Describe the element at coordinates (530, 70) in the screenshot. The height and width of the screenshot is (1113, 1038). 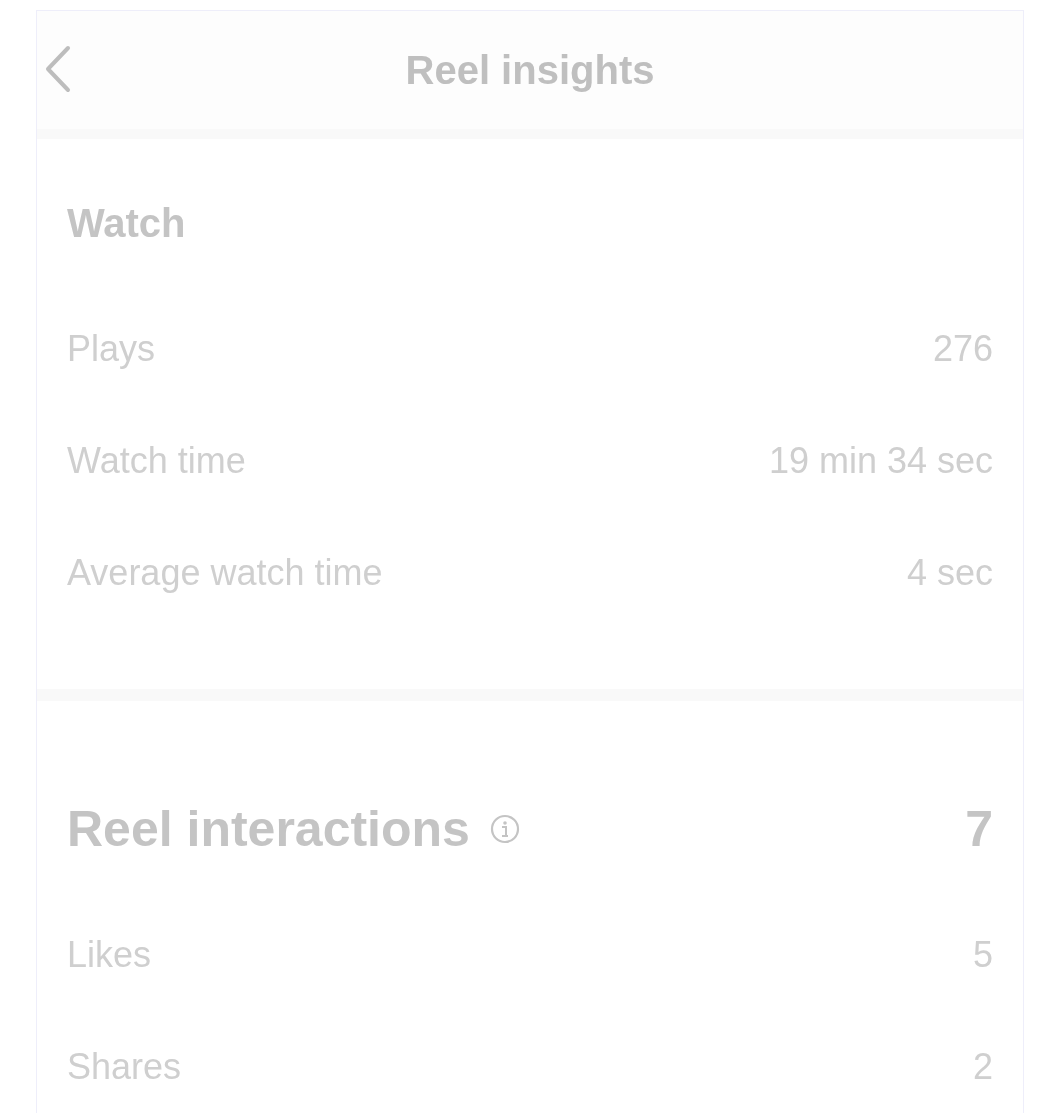
I see `screen-title: Reel insights` at that location.